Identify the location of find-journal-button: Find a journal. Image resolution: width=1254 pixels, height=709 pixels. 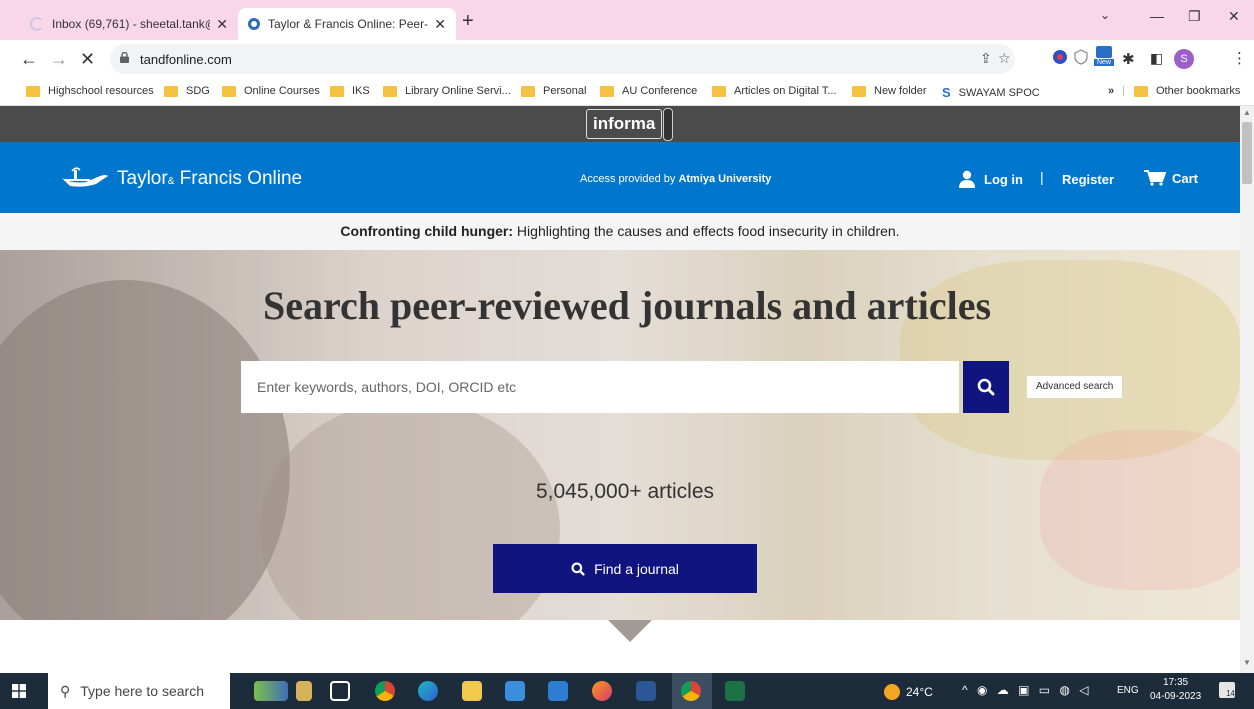
(625, 568).